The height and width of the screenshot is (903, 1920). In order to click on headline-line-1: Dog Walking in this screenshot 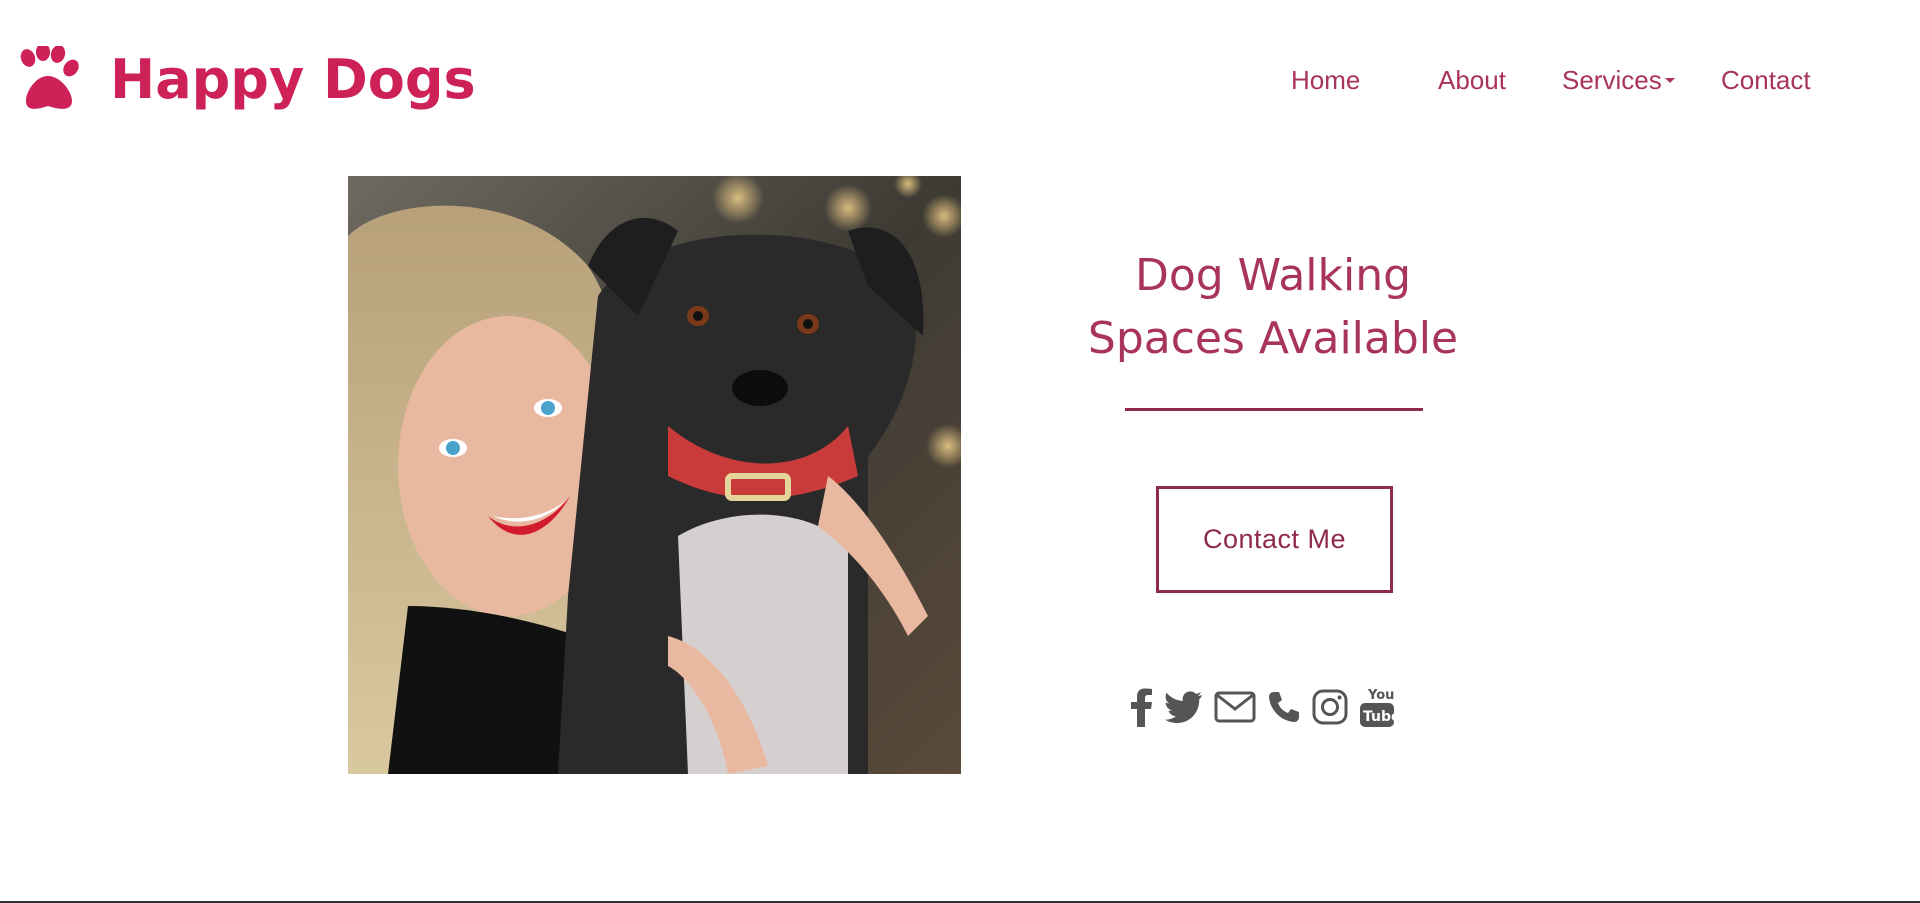, I will do `click(1273, 275)`.